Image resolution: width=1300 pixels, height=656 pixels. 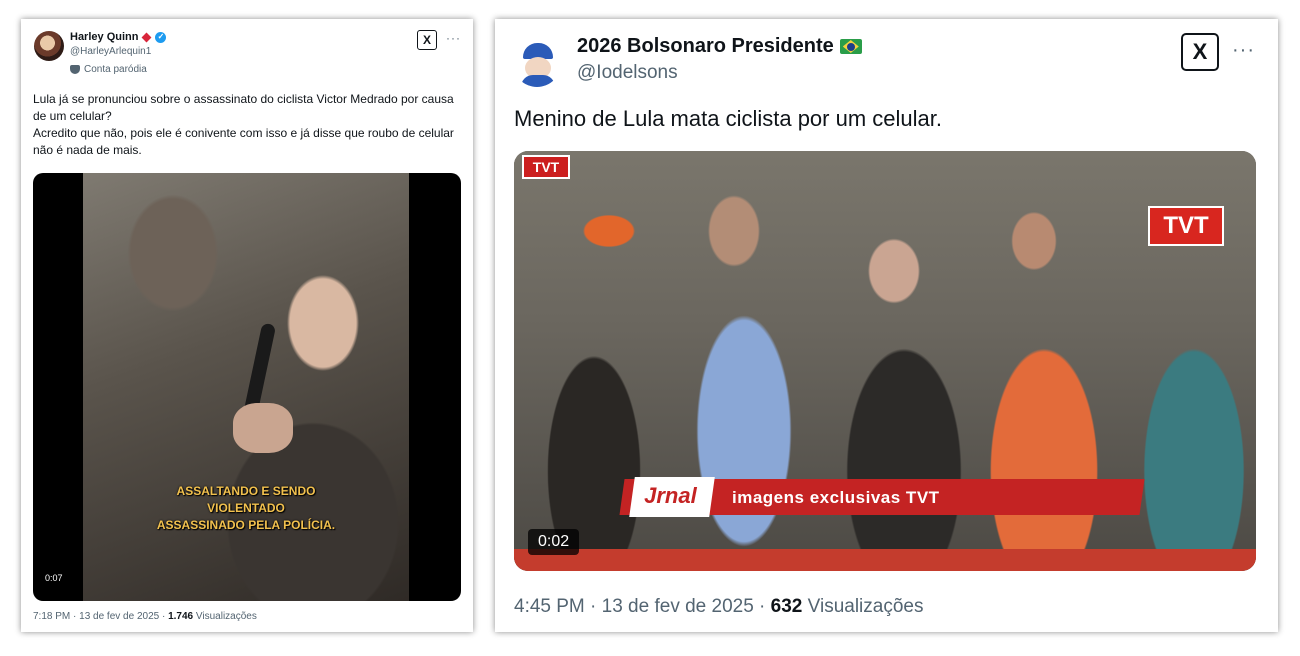 I want to click on tvt-logo-large: TVT, so click(x=1186, y=226).